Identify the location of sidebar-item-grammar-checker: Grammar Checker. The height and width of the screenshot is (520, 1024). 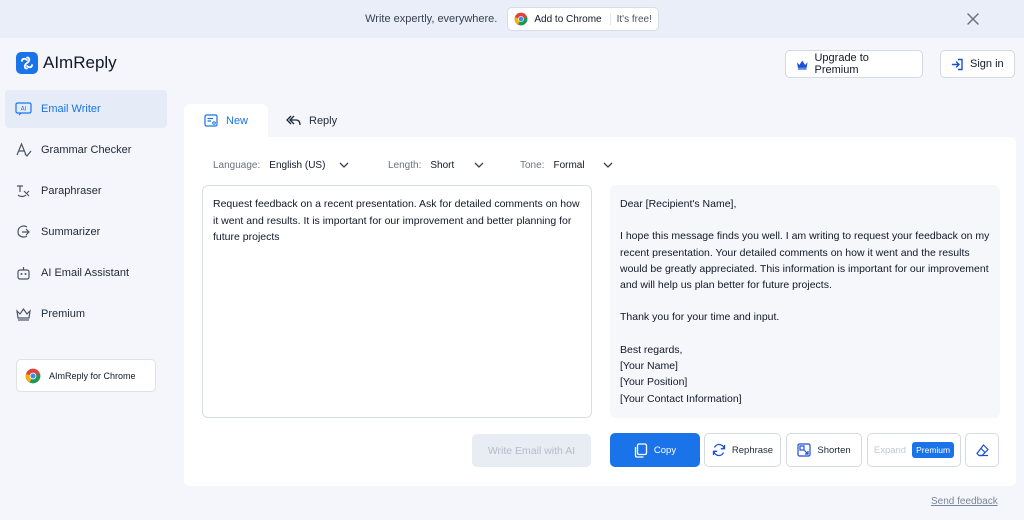
(86, 150).